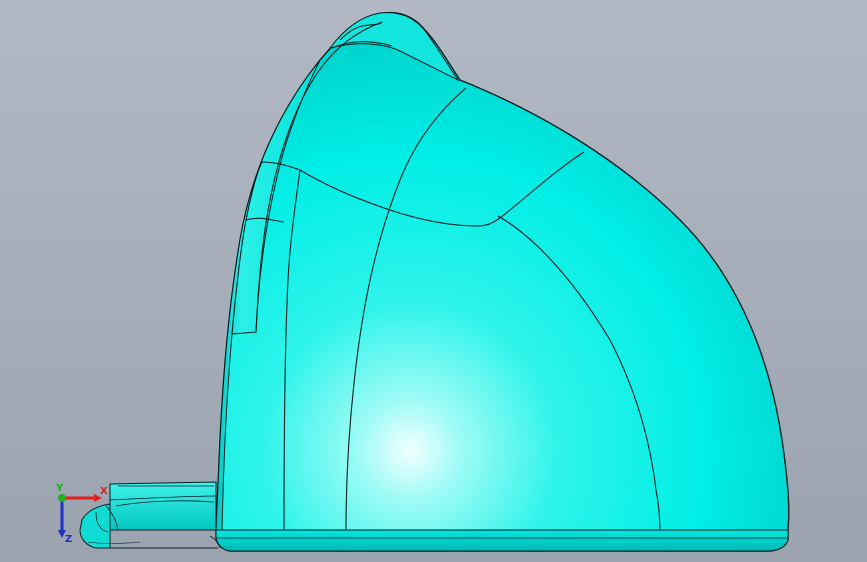 Image resolution: width=867 pixels, height=562 pixels. What do you see at coordinates (81, 513) in the screenshot?
I see `axis-triad: Y X Z` at bounding box center [81, 513].